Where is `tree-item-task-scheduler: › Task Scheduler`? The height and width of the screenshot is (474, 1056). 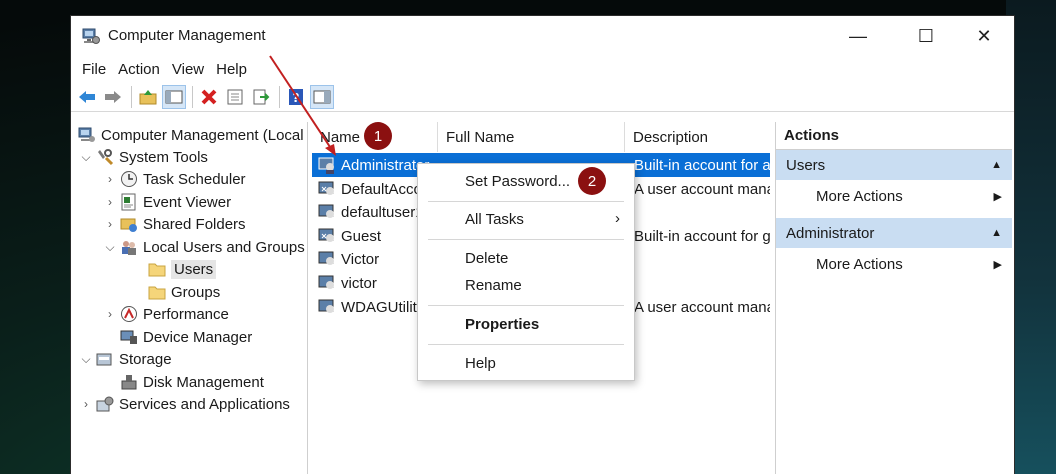
tree-item-task-scheduler: › Task Scheduler is located at coordinates (174, 179).